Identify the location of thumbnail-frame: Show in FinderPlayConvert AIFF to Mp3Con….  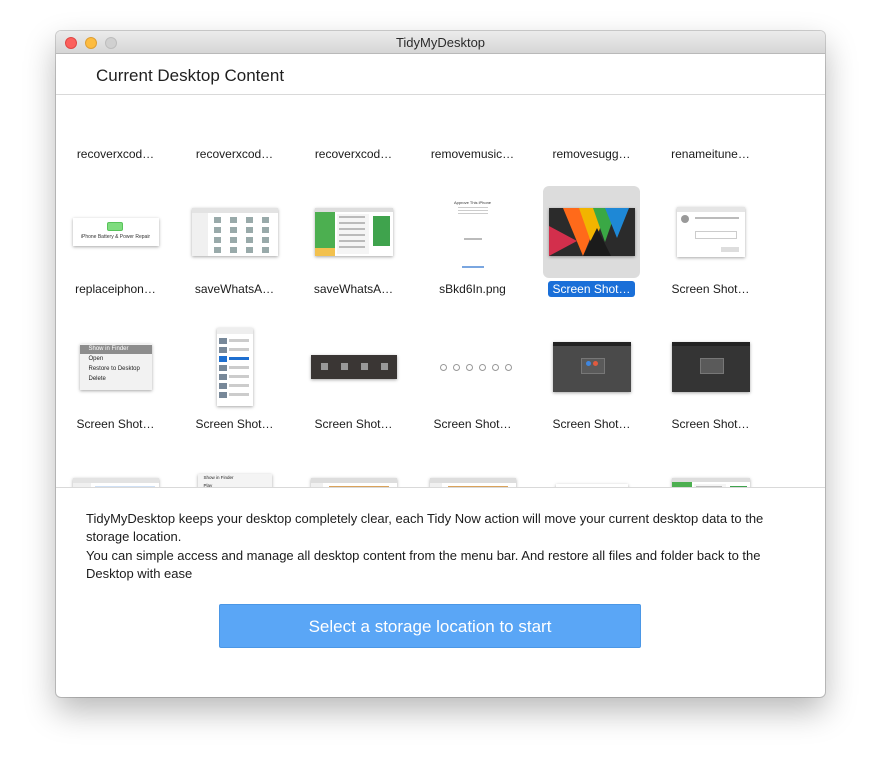
(234, 472).